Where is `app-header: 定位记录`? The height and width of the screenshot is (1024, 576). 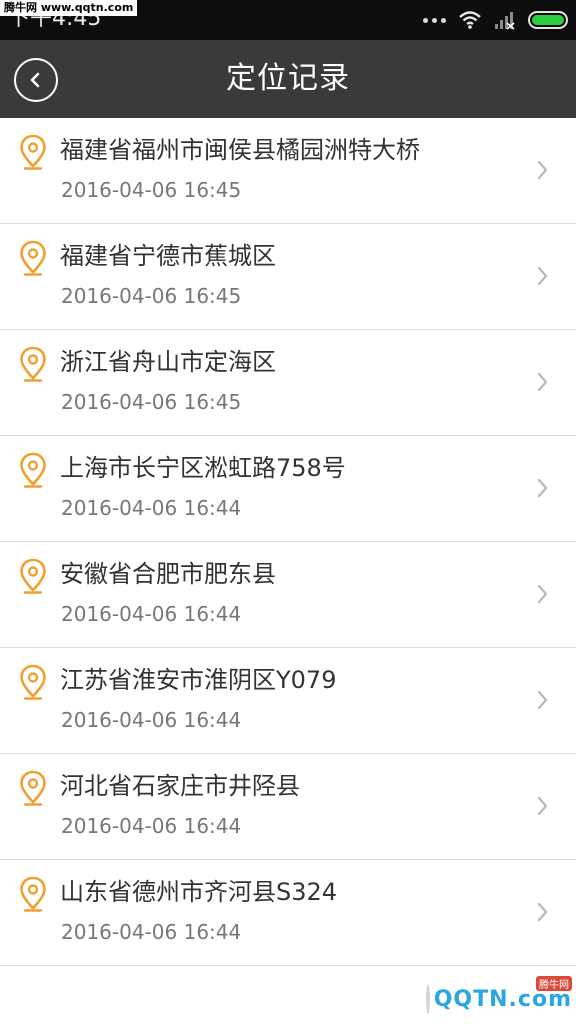
app-header: 定位记录 is located at coordinates (288, 79).